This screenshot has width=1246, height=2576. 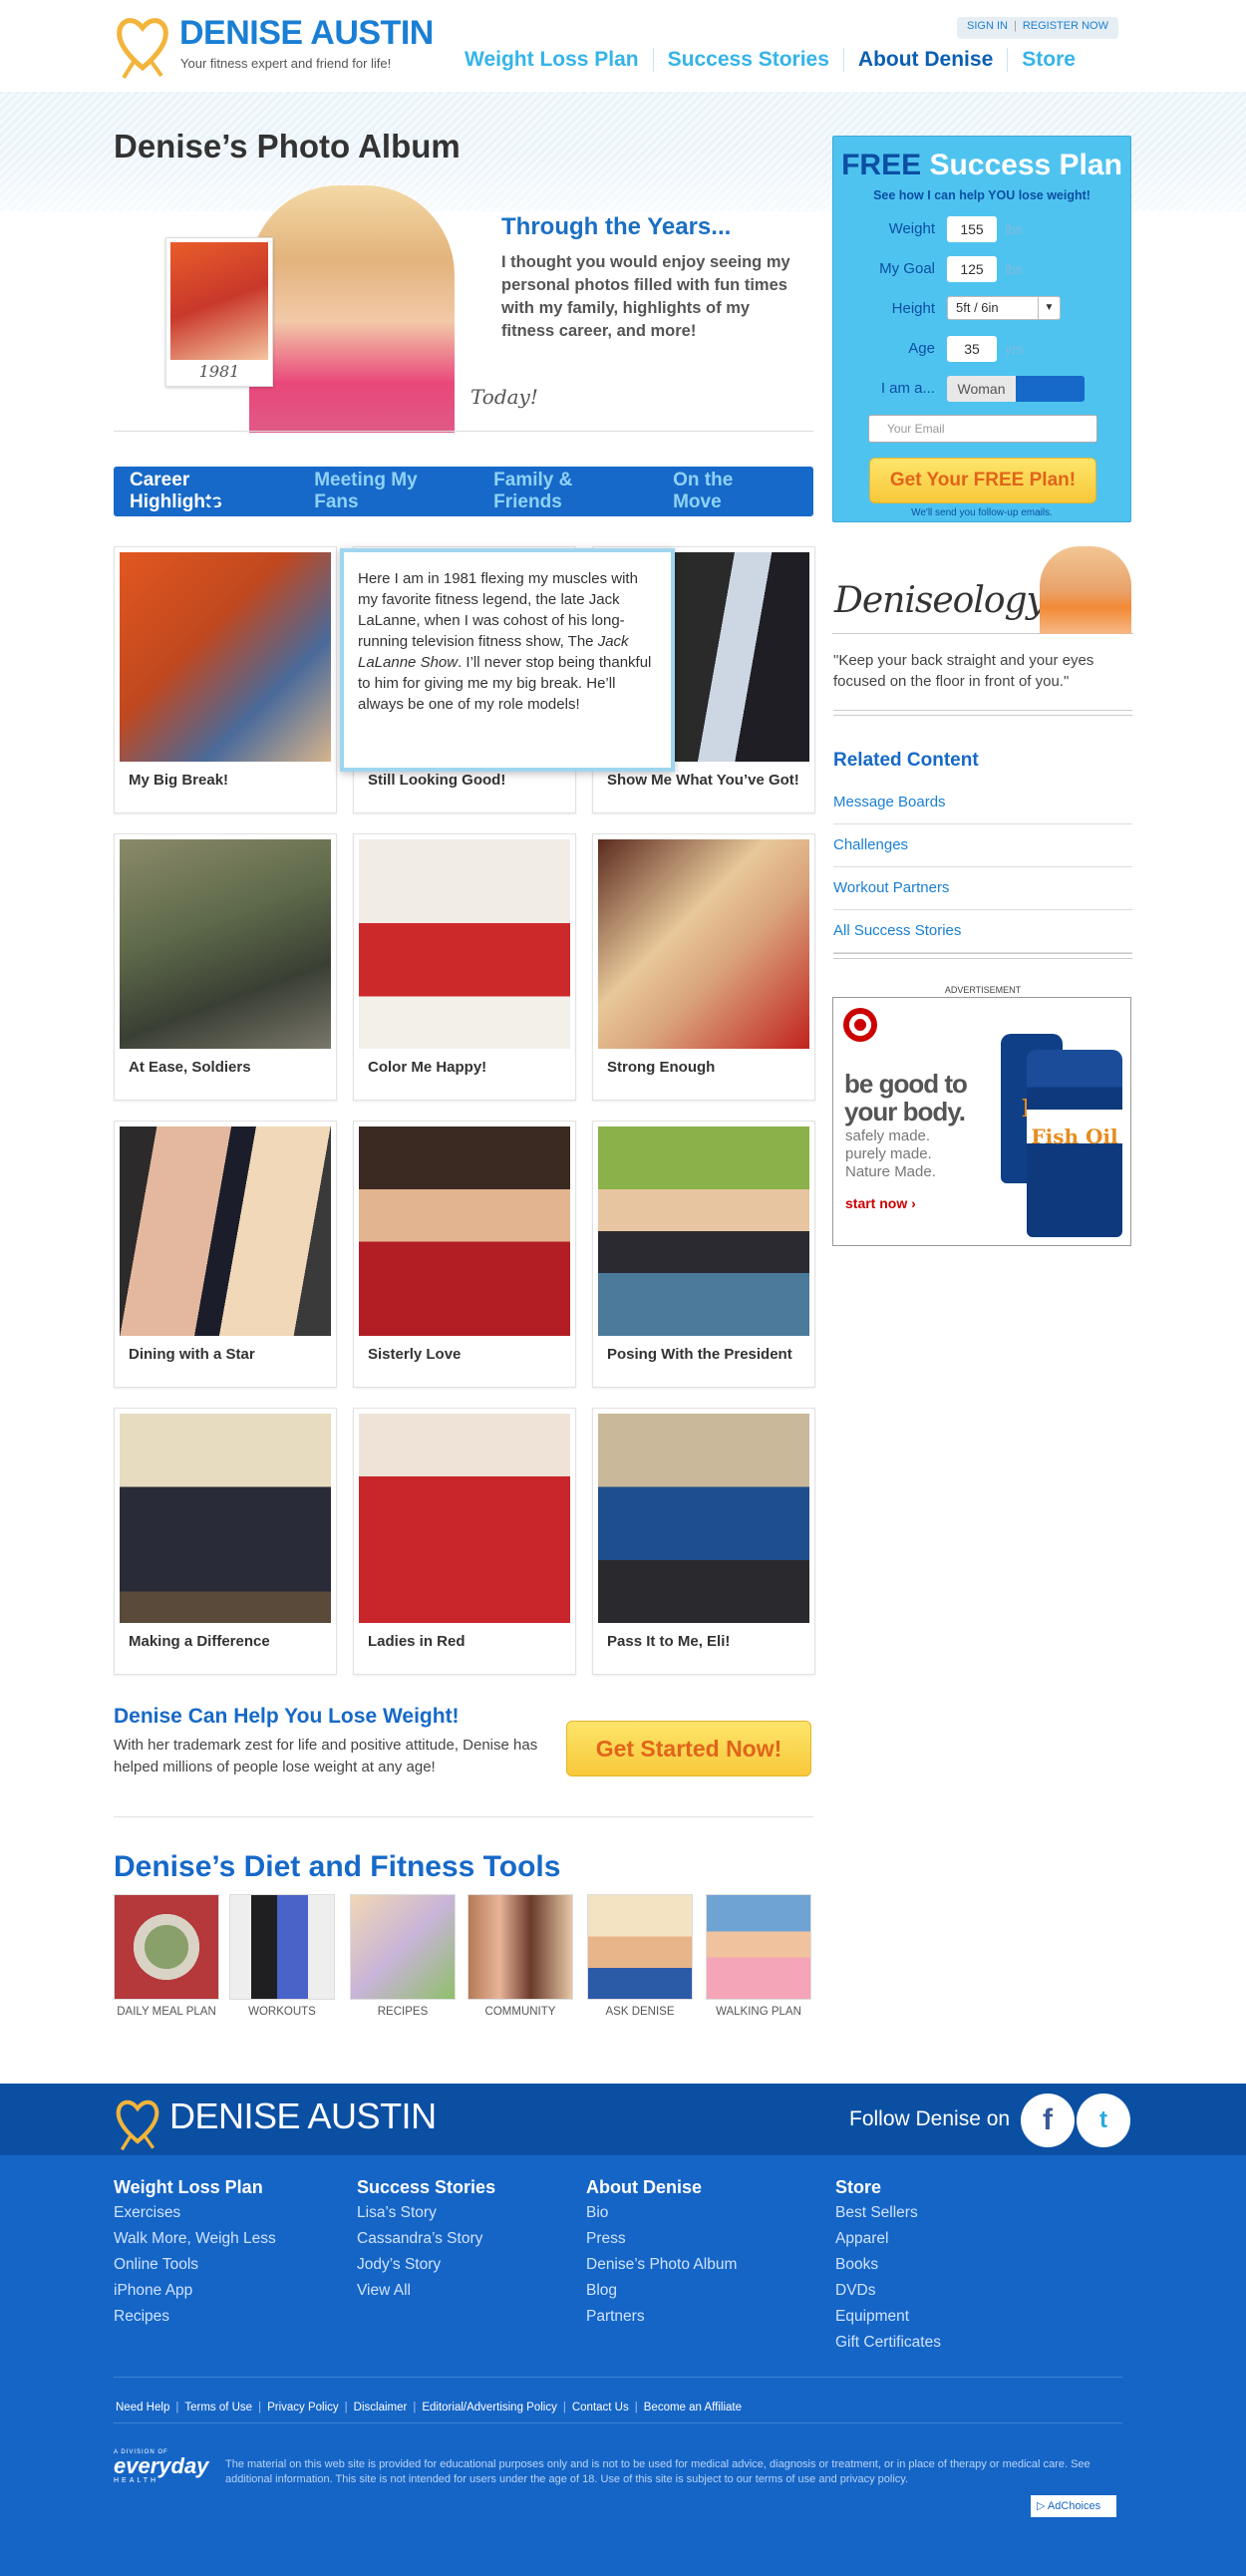 I want to click on page-title: Denise’s Photo Album, so click(x=287, y=146).